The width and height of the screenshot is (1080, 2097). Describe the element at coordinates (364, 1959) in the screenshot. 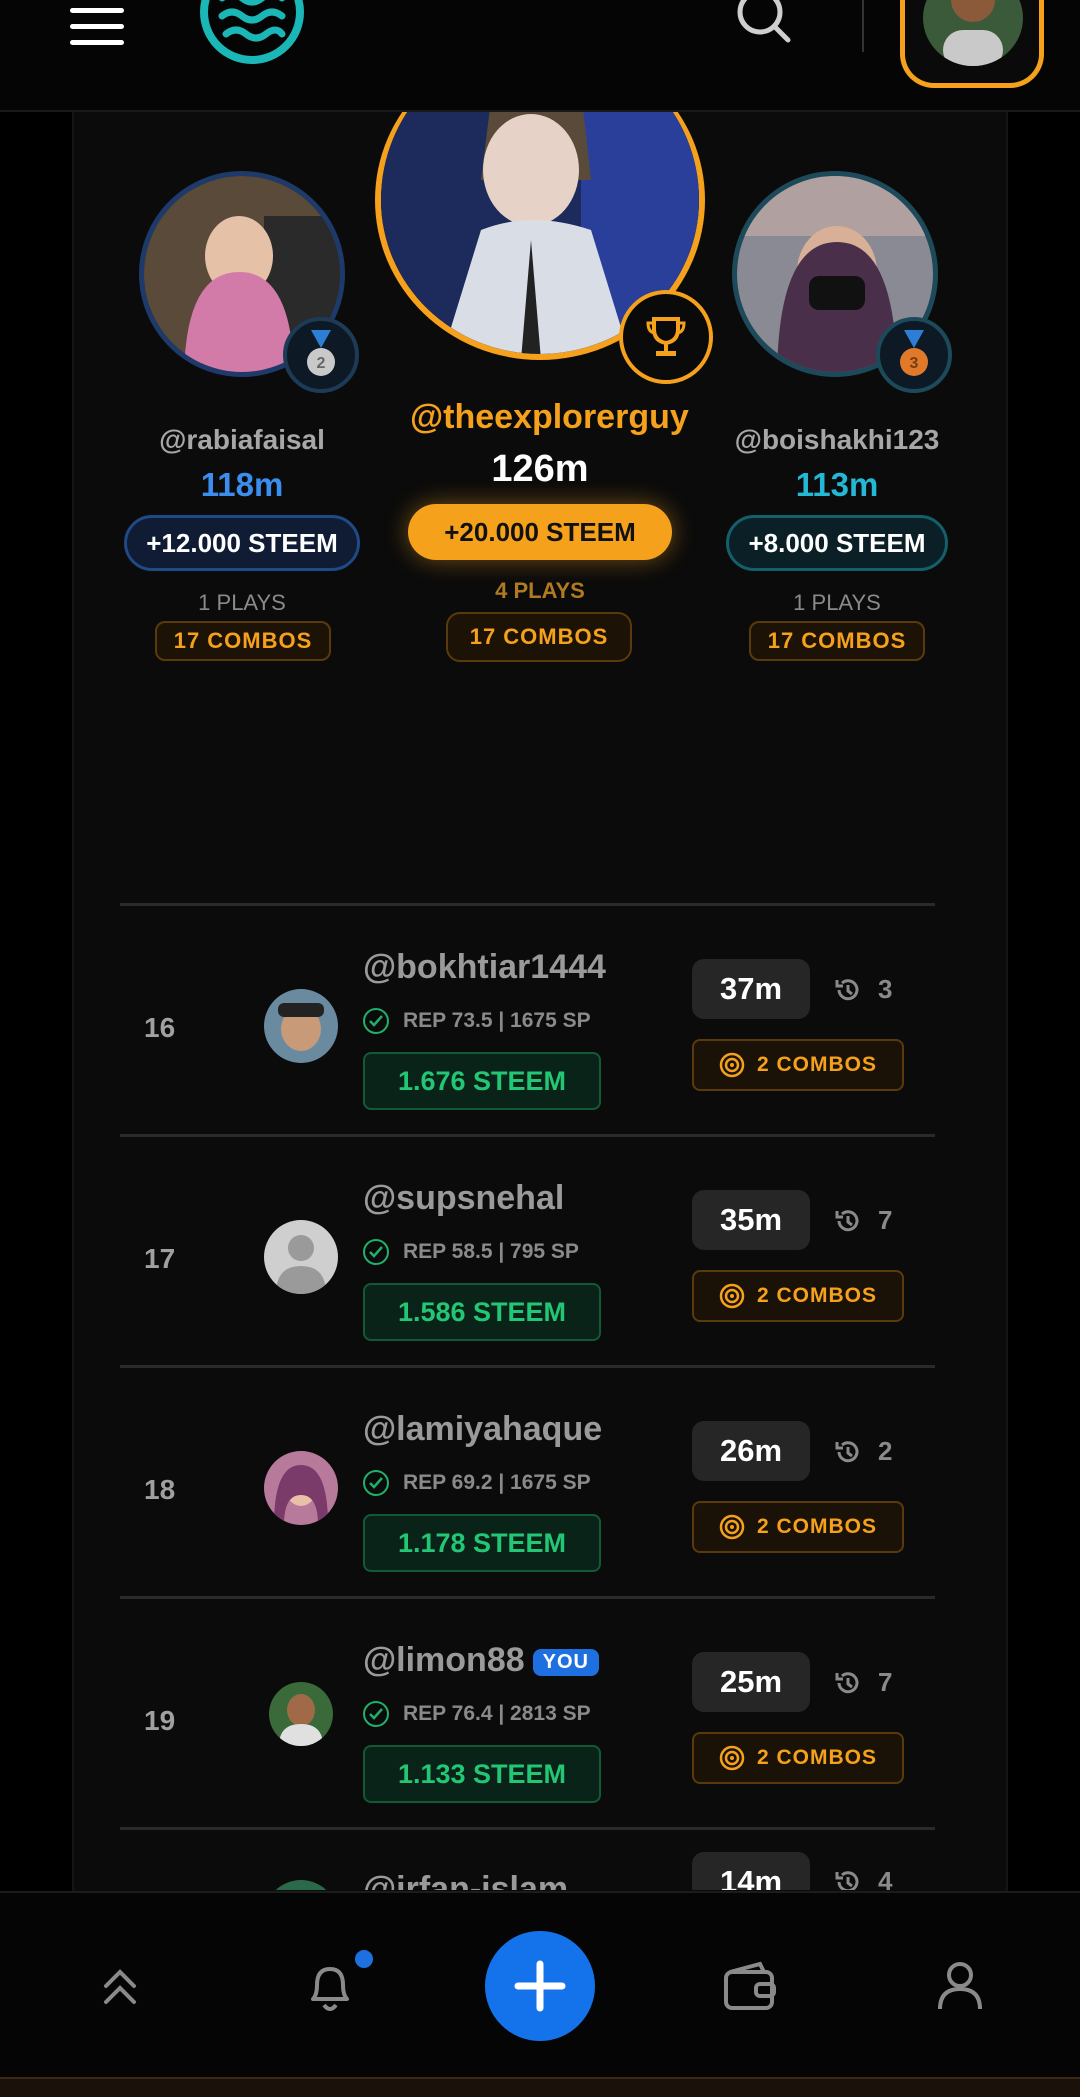

I see `notification-dot` at that location.